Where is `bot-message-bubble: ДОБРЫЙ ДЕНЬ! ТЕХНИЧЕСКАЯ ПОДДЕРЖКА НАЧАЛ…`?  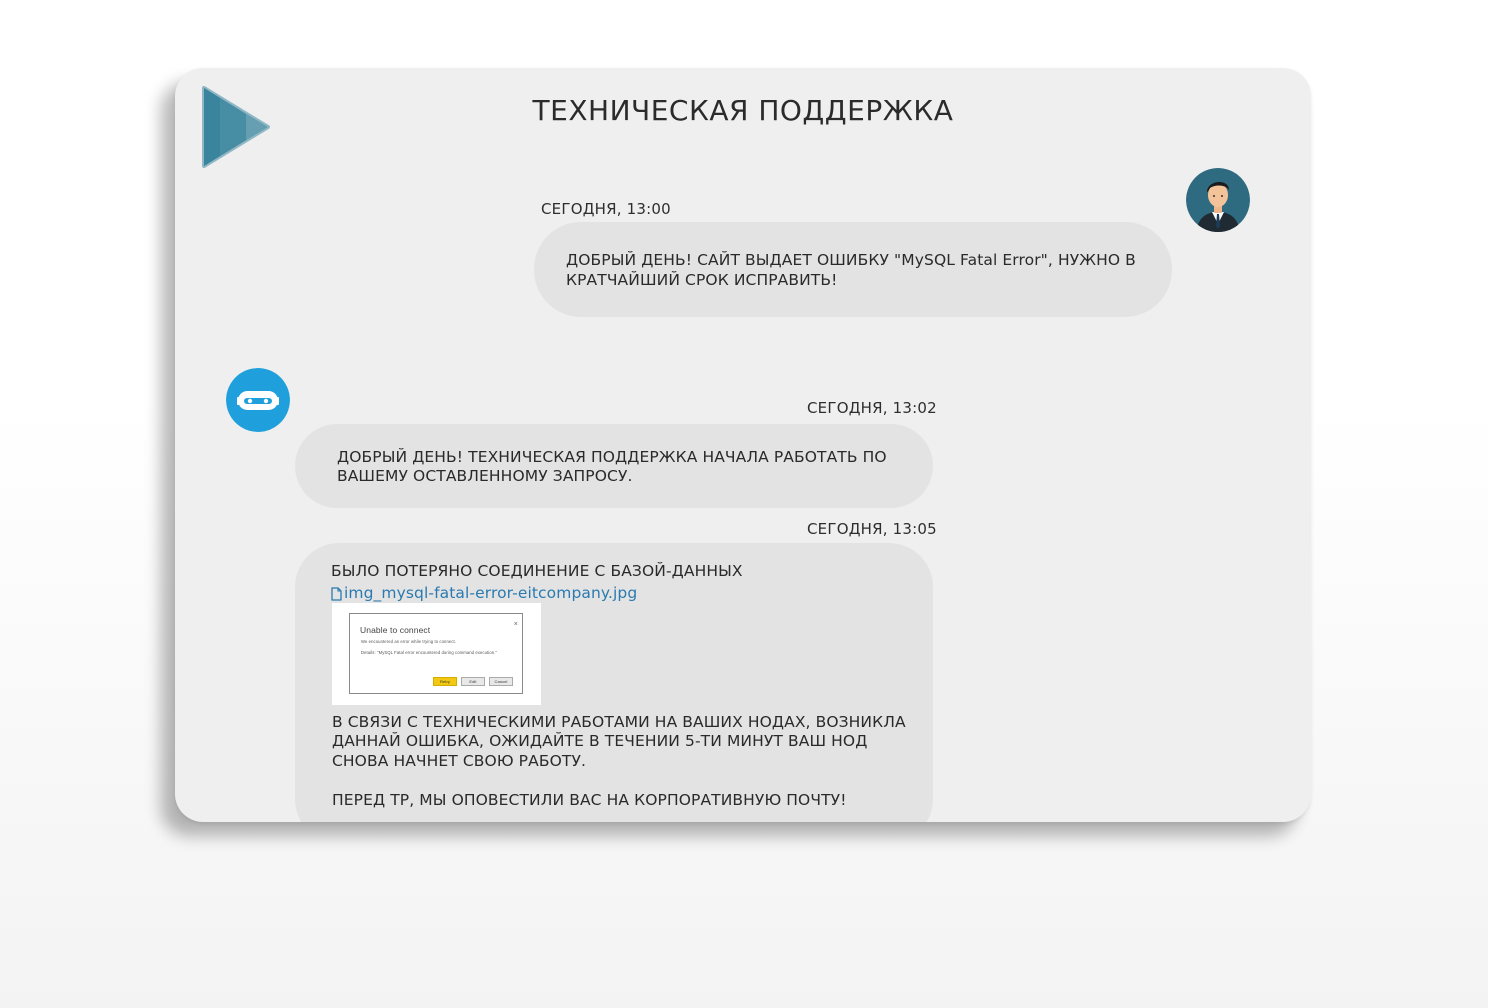
bot-message-bubble: ДОБРЫЙ ДЕНЬ! ТЕХНИЧЕСКАЯ ПОДДЕРЖКА НАЧАЛ… is located at coordinates (614, 466).